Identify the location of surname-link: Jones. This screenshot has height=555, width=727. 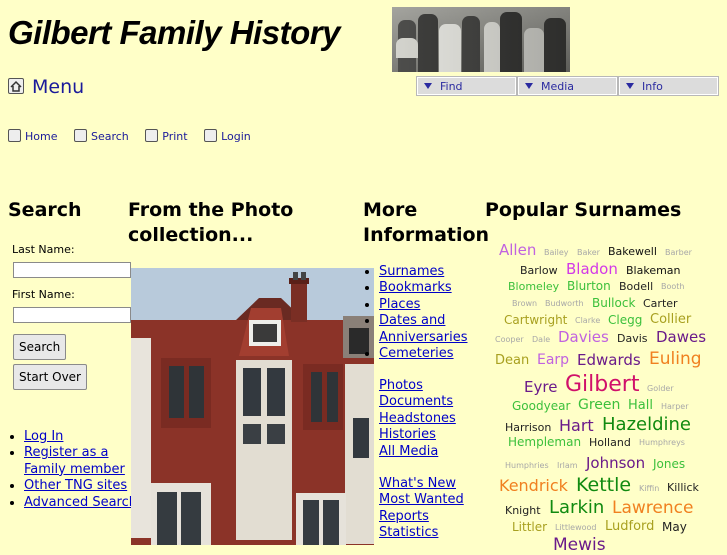
(669, 464).